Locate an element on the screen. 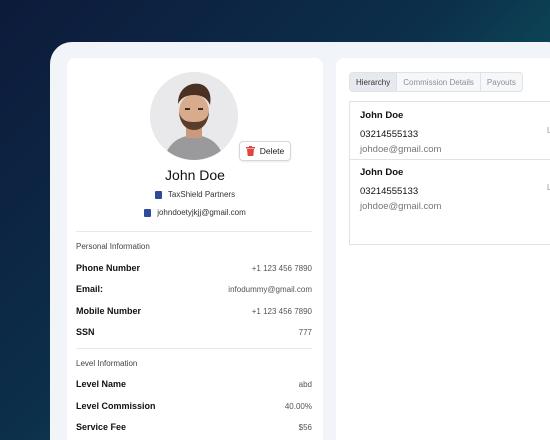  company-name: TaxShield Partners is located at coordinates (201, 194).